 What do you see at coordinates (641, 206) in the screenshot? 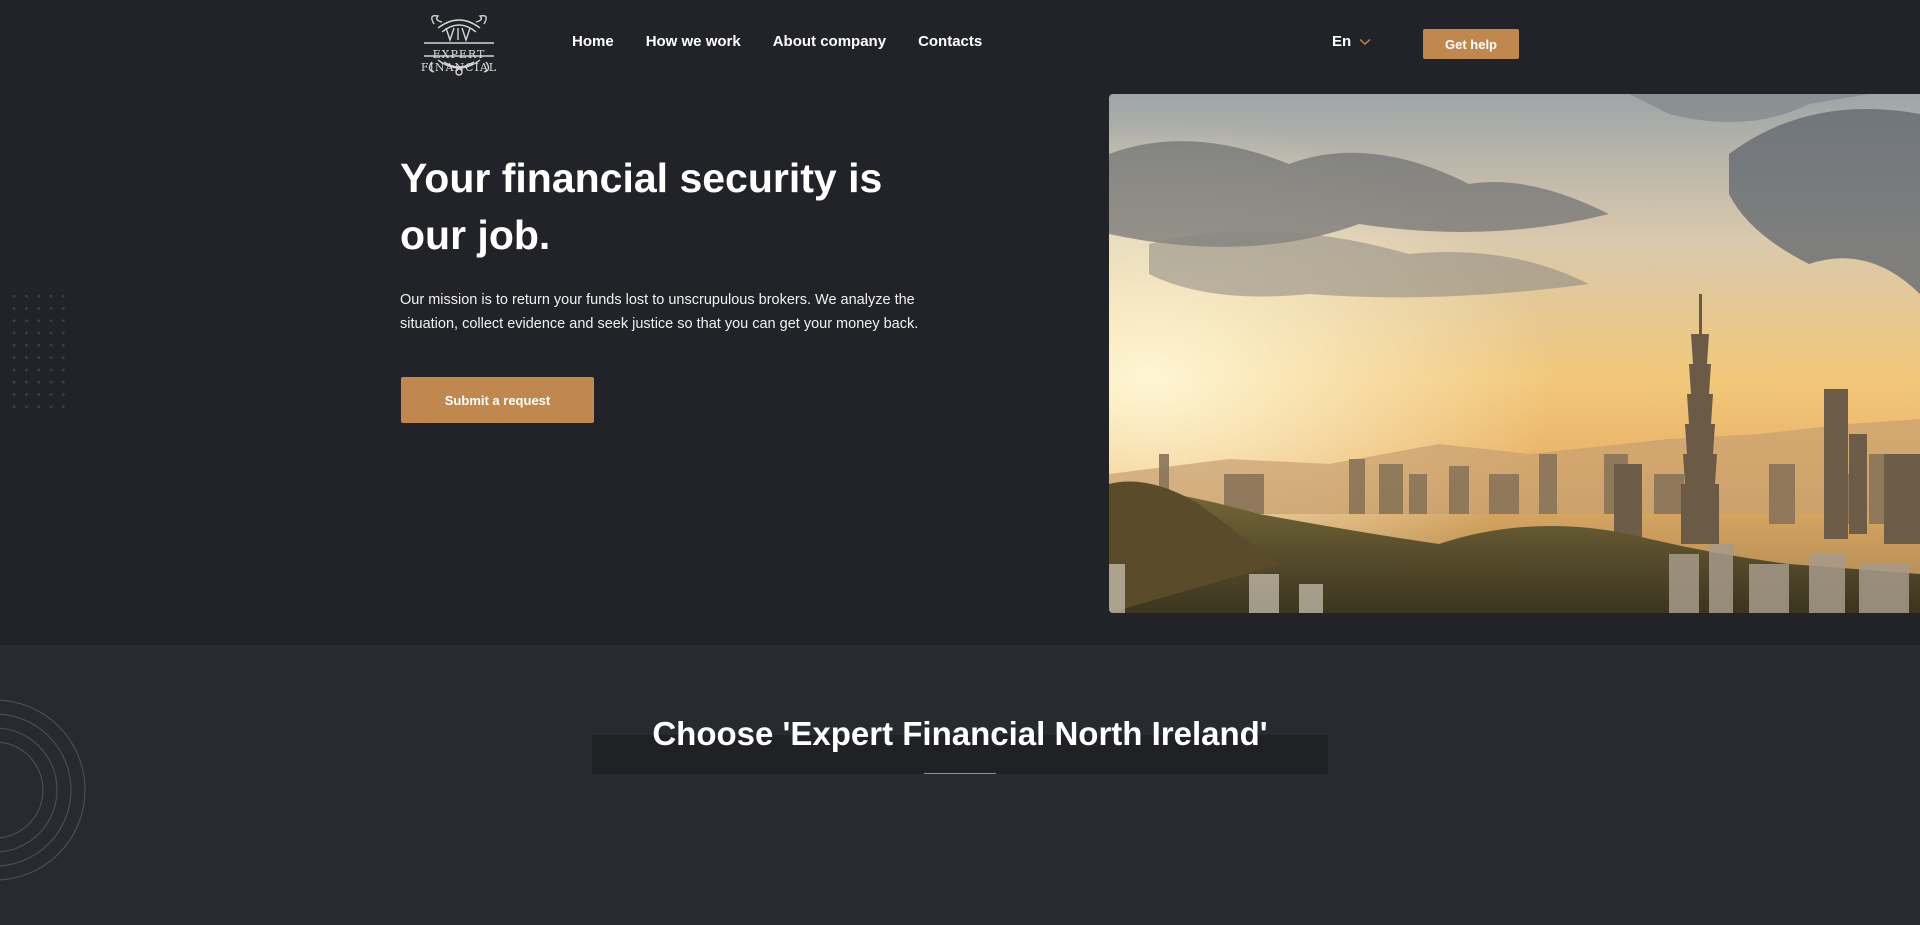
I see `hero-title: Your financial security is our job.` at bounding box center [641, 206].